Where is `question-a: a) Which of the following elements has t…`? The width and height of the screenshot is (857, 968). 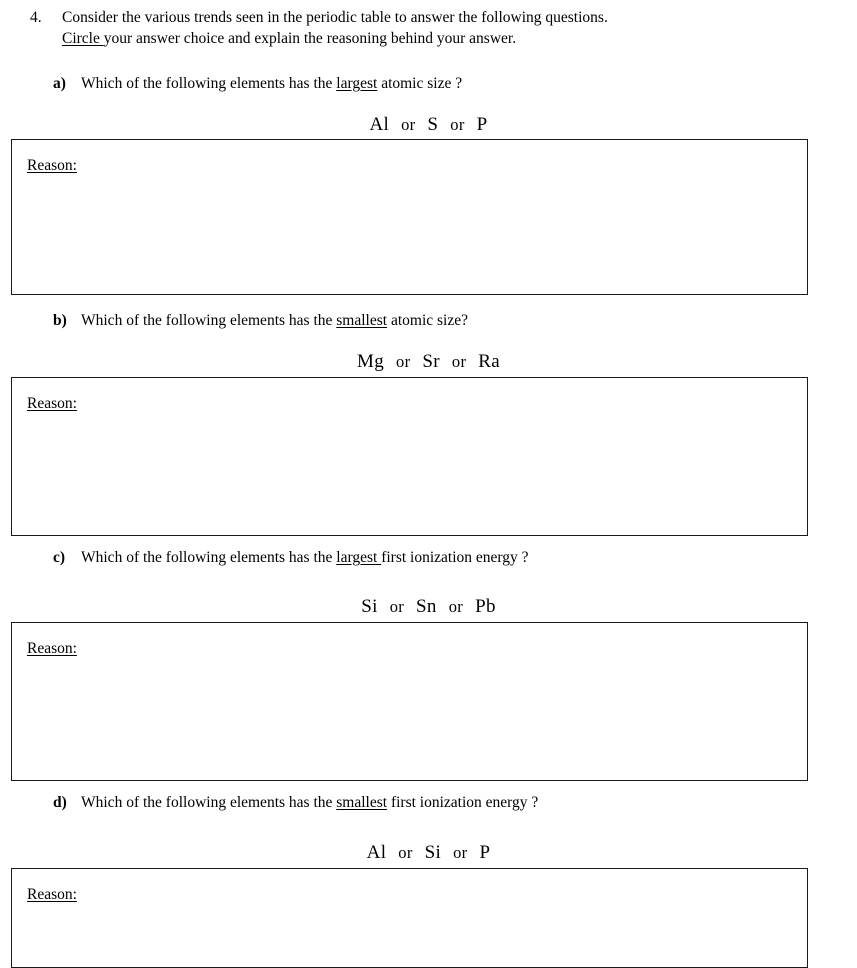 question-a: a) Which of the following elements has t… is located at coordinates (433, 84).